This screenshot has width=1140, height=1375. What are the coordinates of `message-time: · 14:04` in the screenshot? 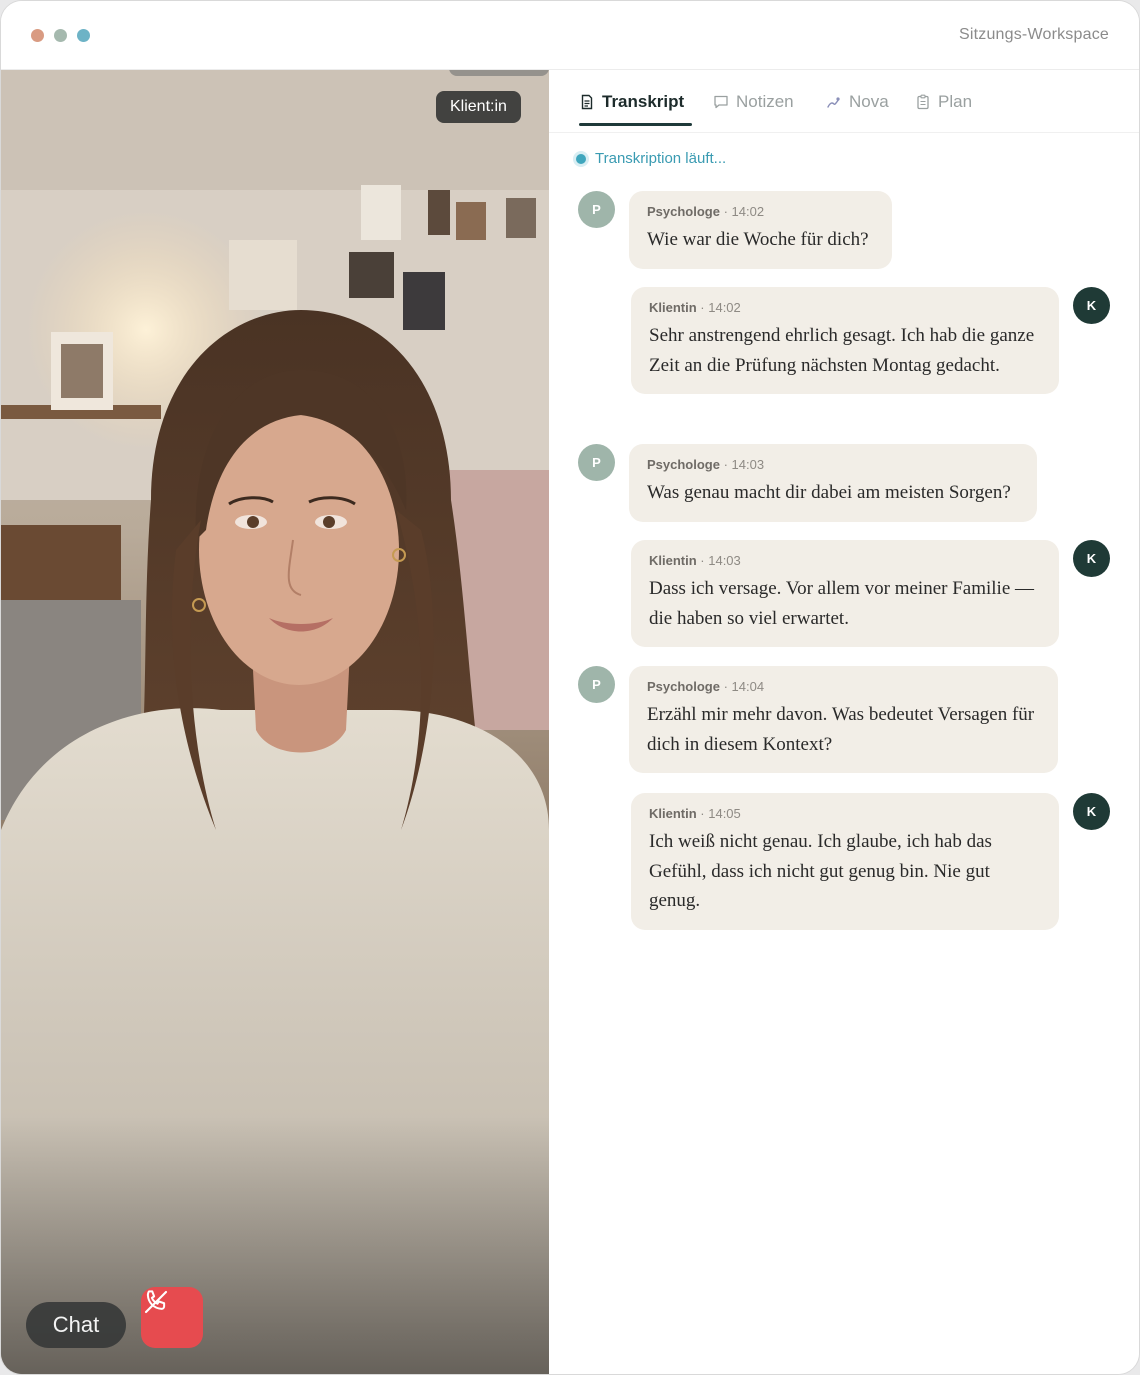 It's located at (744, 686).